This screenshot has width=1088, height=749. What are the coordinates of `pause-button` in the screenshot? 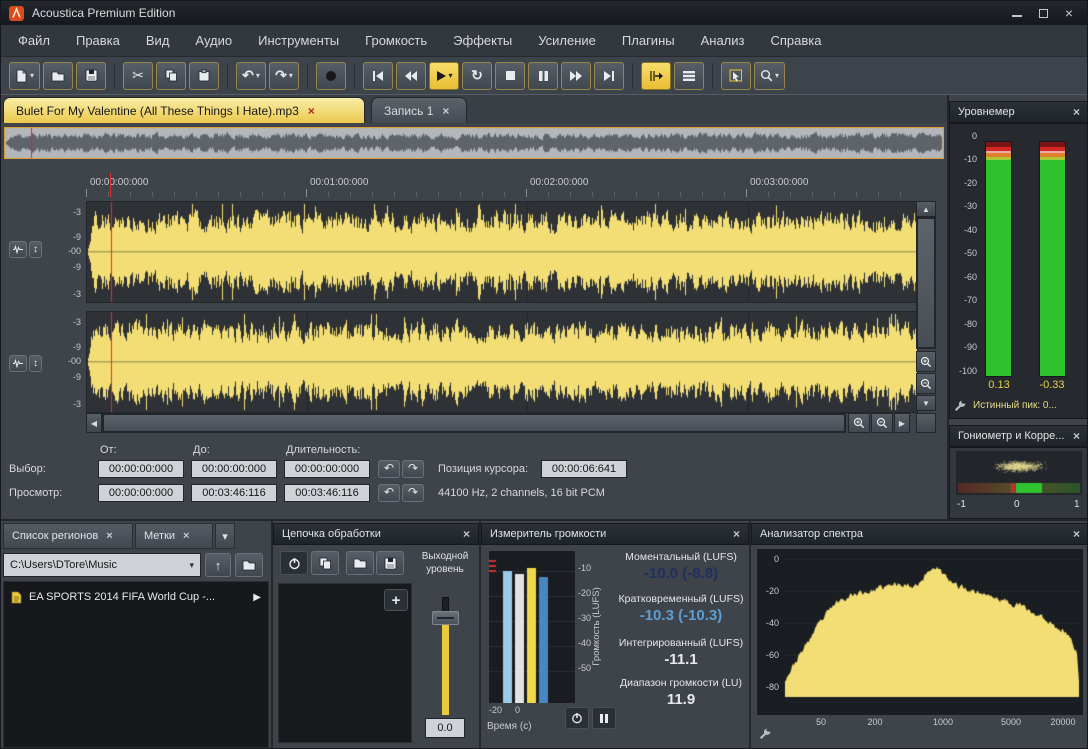 It's located at (543, 75).